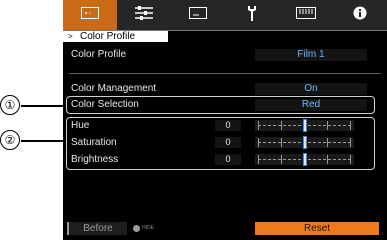 This screenshot has height=240, width=387. I want to click on tab-picture-adjust, so click(90, 15).